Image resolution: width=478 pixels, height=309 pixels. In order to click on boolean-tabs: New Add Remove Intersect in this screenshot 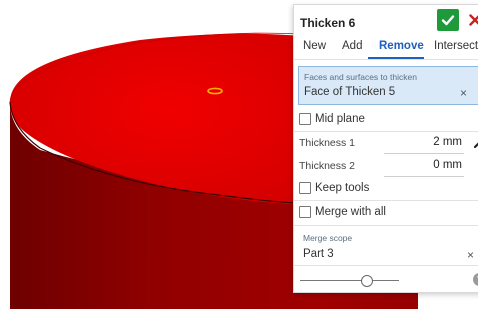, I will do `click(386, 47)`.